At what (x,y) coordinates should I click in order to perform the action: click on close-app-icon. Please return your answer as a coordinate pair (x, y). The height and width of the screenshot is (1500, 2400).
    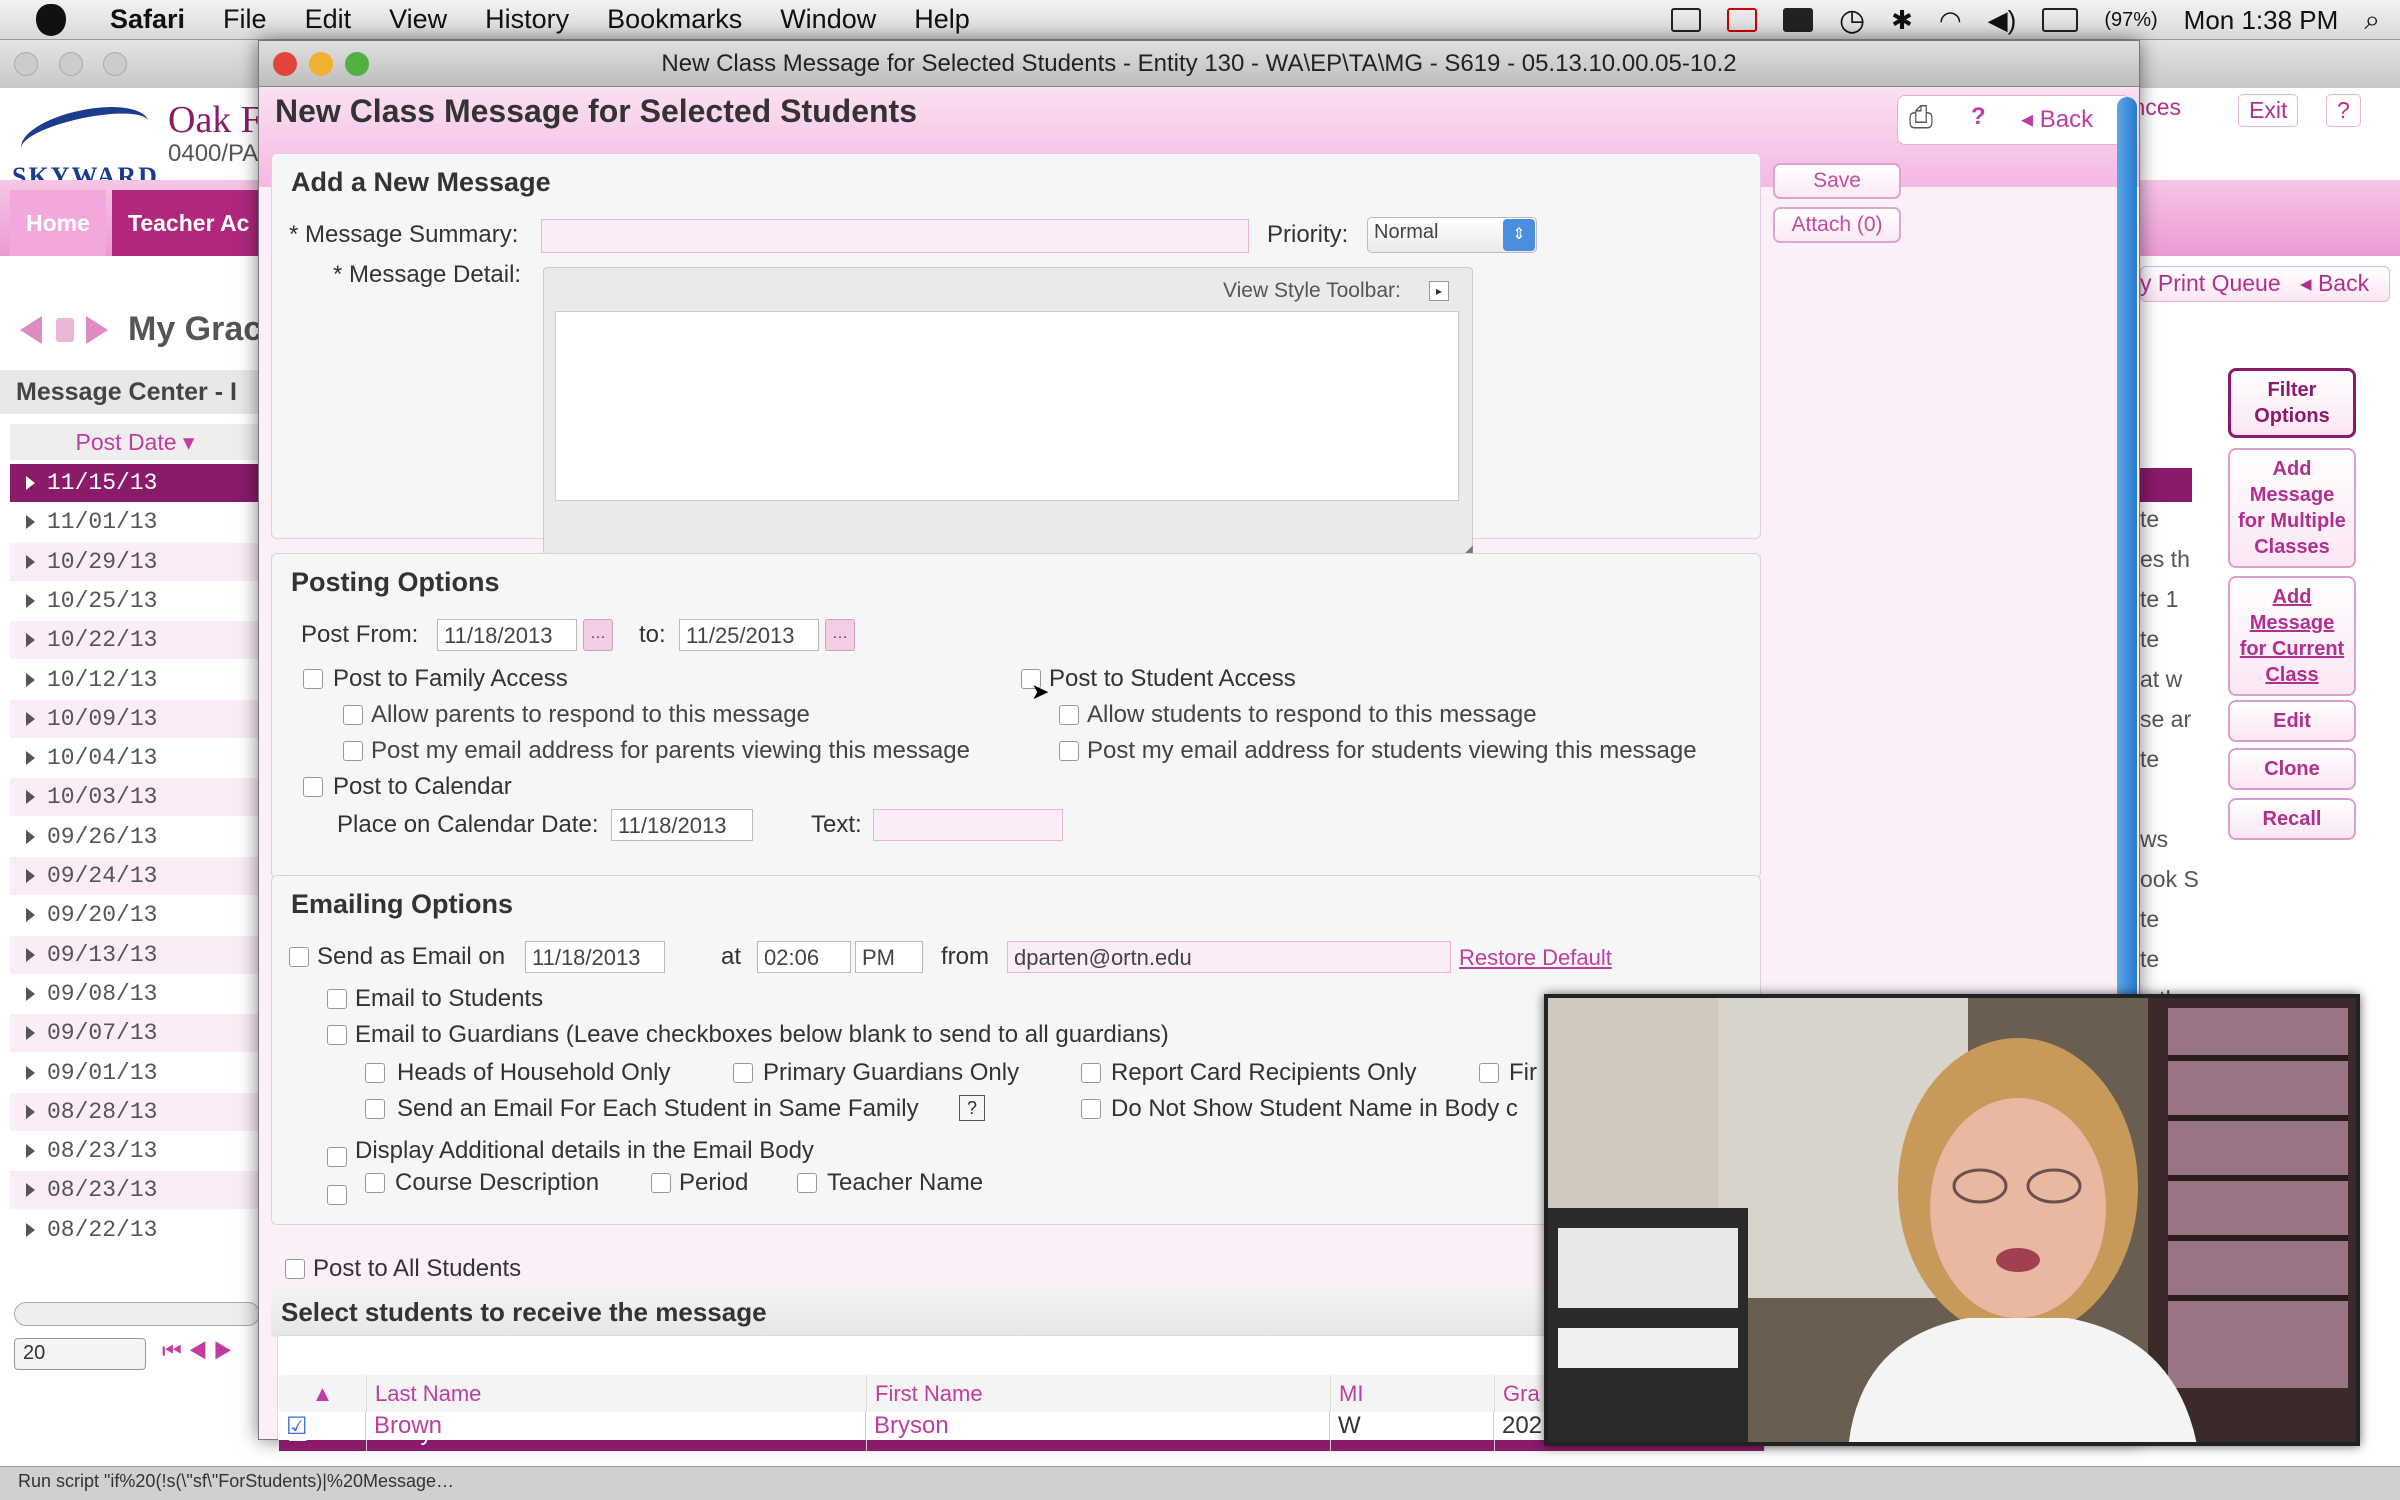
    Looking at the image, I should click on (1741, 20).